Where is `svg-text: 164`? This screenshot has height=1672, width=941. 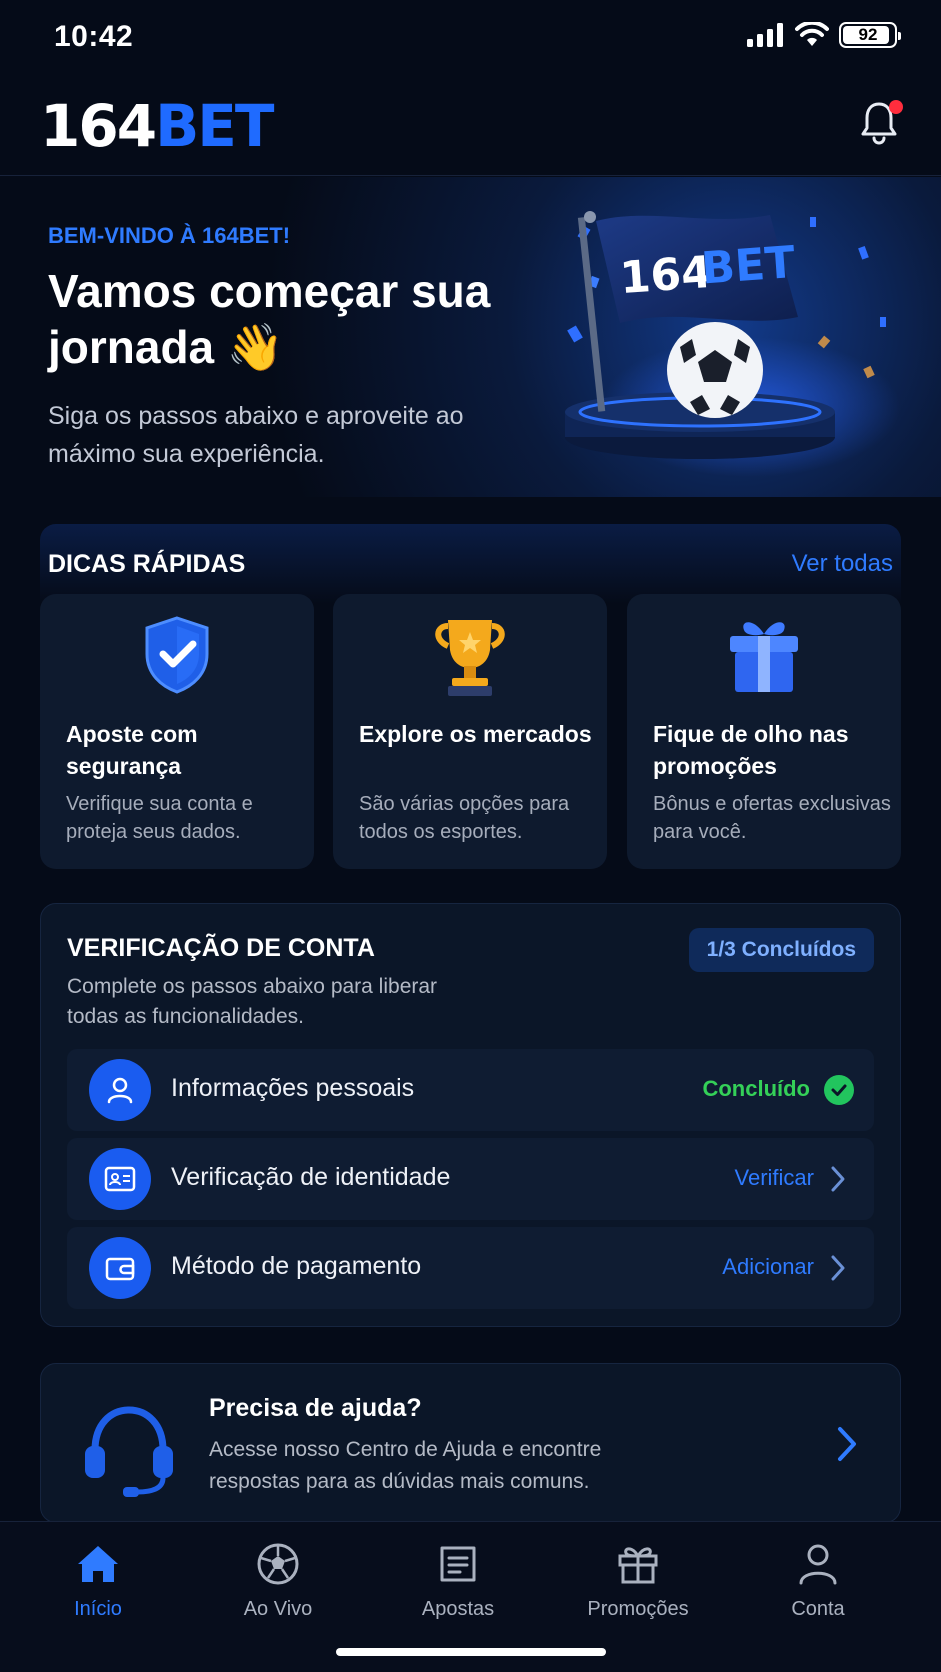 svg-text: 164 is located at coordinates (665, 275).